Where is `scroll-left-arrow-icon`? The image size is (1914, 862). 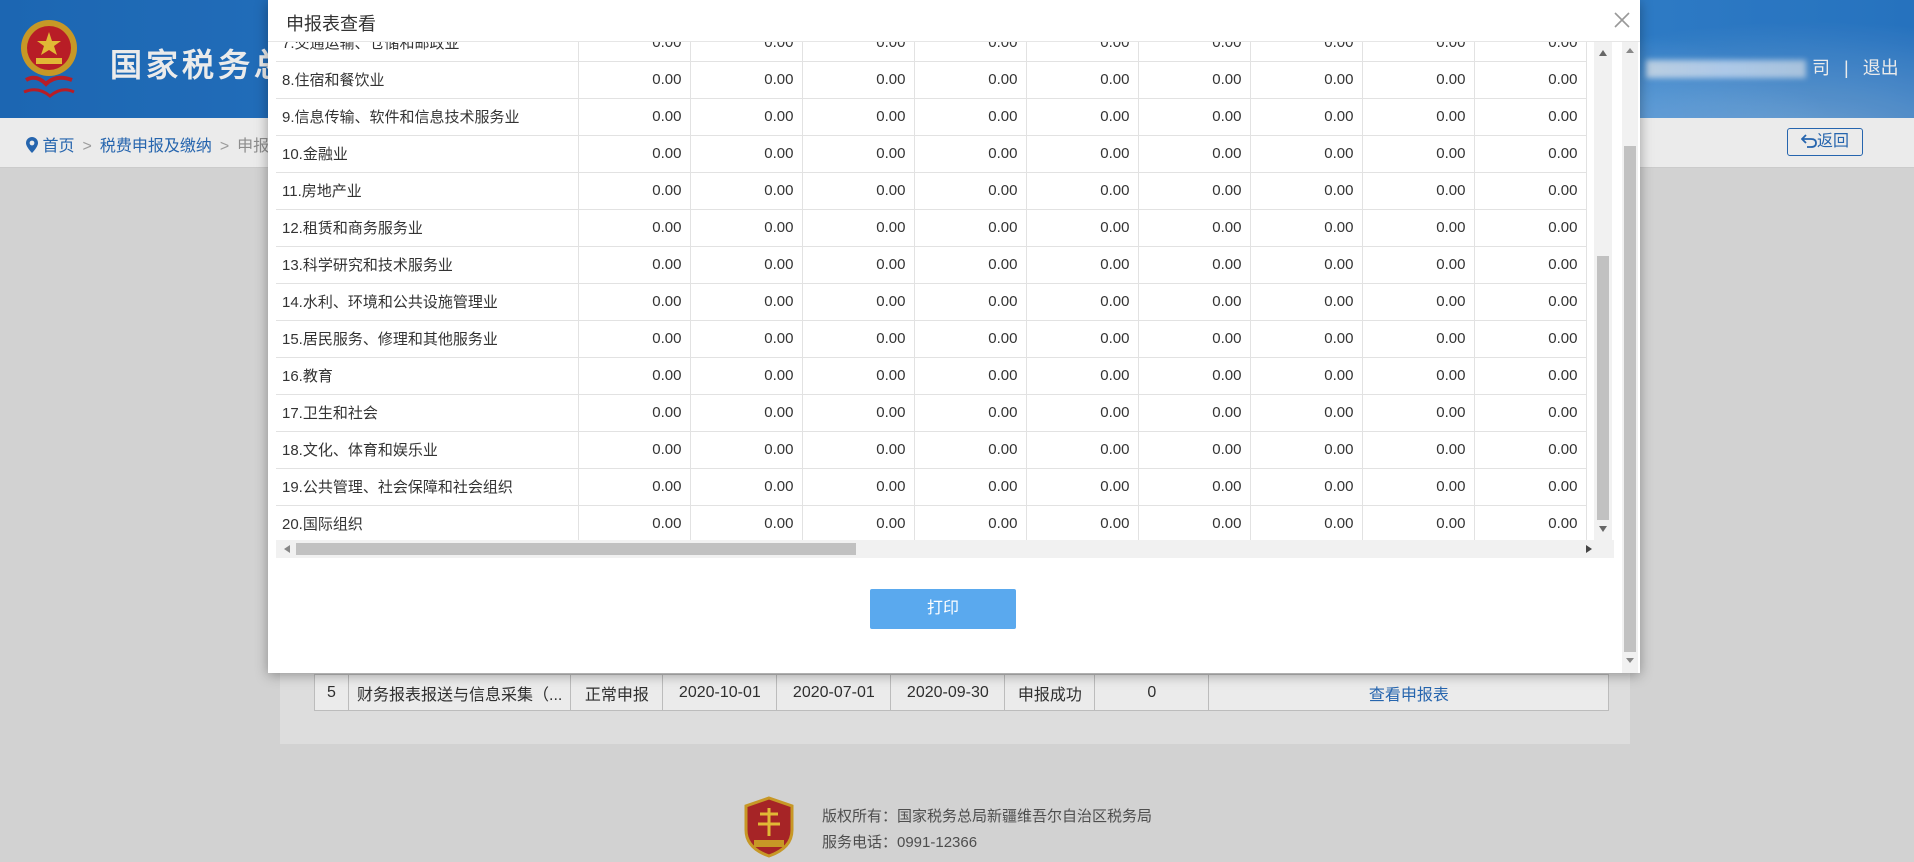
scroll-left-arrow-icon is located at coordinates (287, 549).